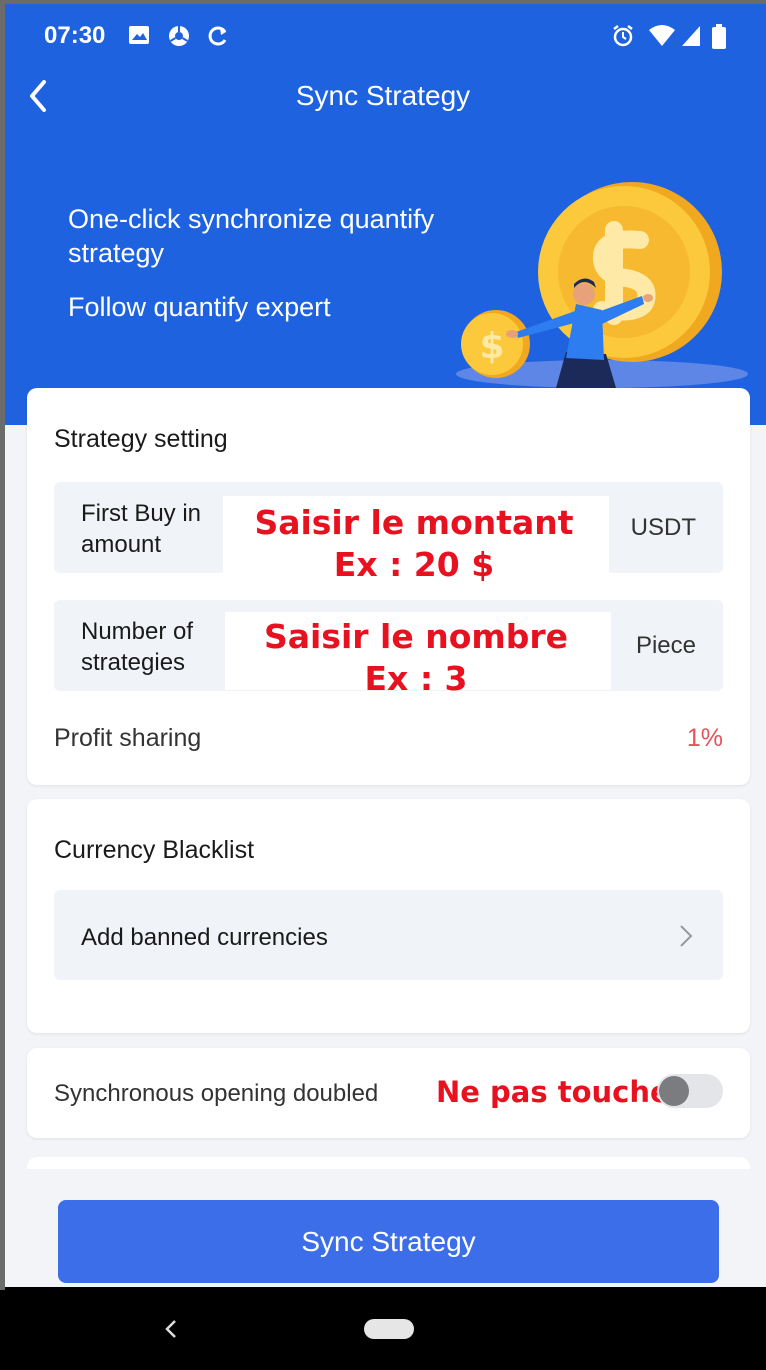  Describe the element at coordinates (389, 1329) in the screenshot. I see `nav-home-button` at that location.